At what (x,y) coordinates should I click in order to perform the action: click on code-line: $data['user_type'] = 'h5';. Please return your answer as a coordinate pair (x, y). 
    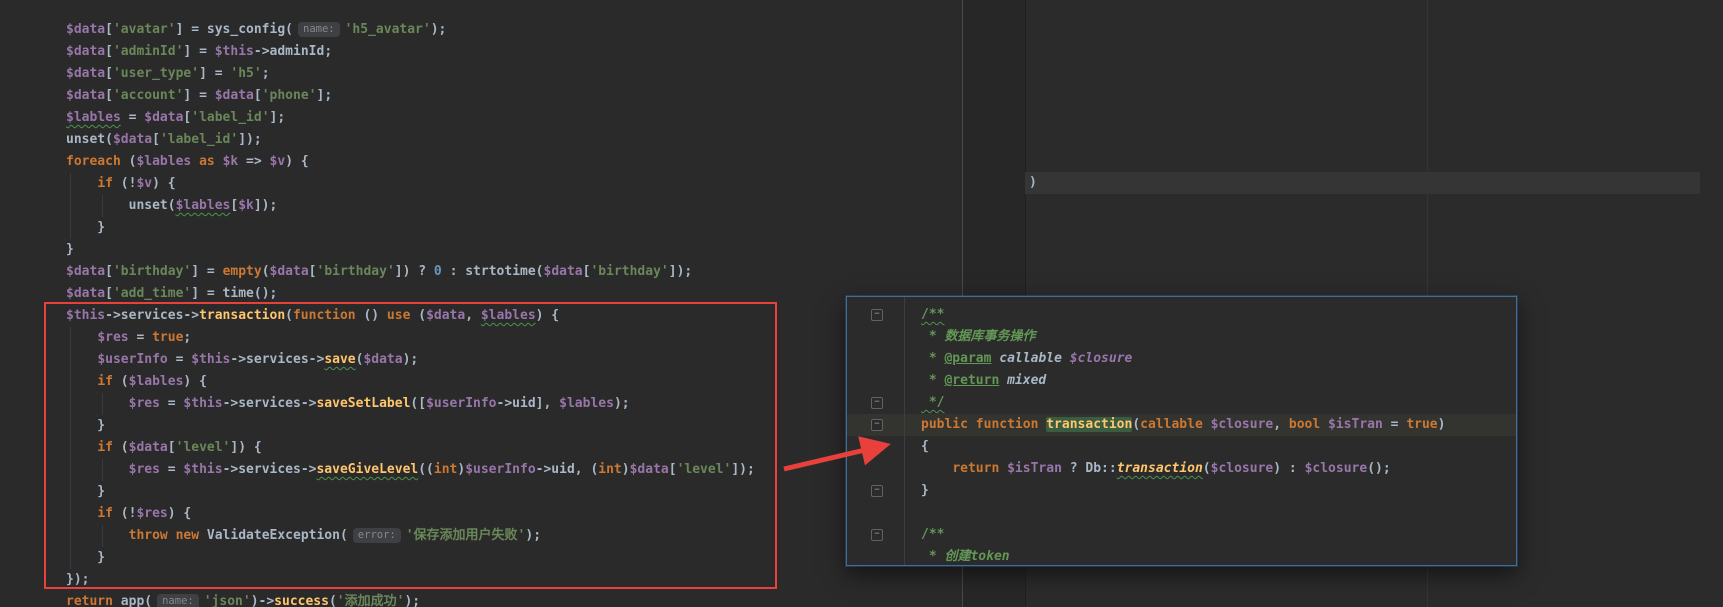
    Looking at the image, I should click on (514, 74).